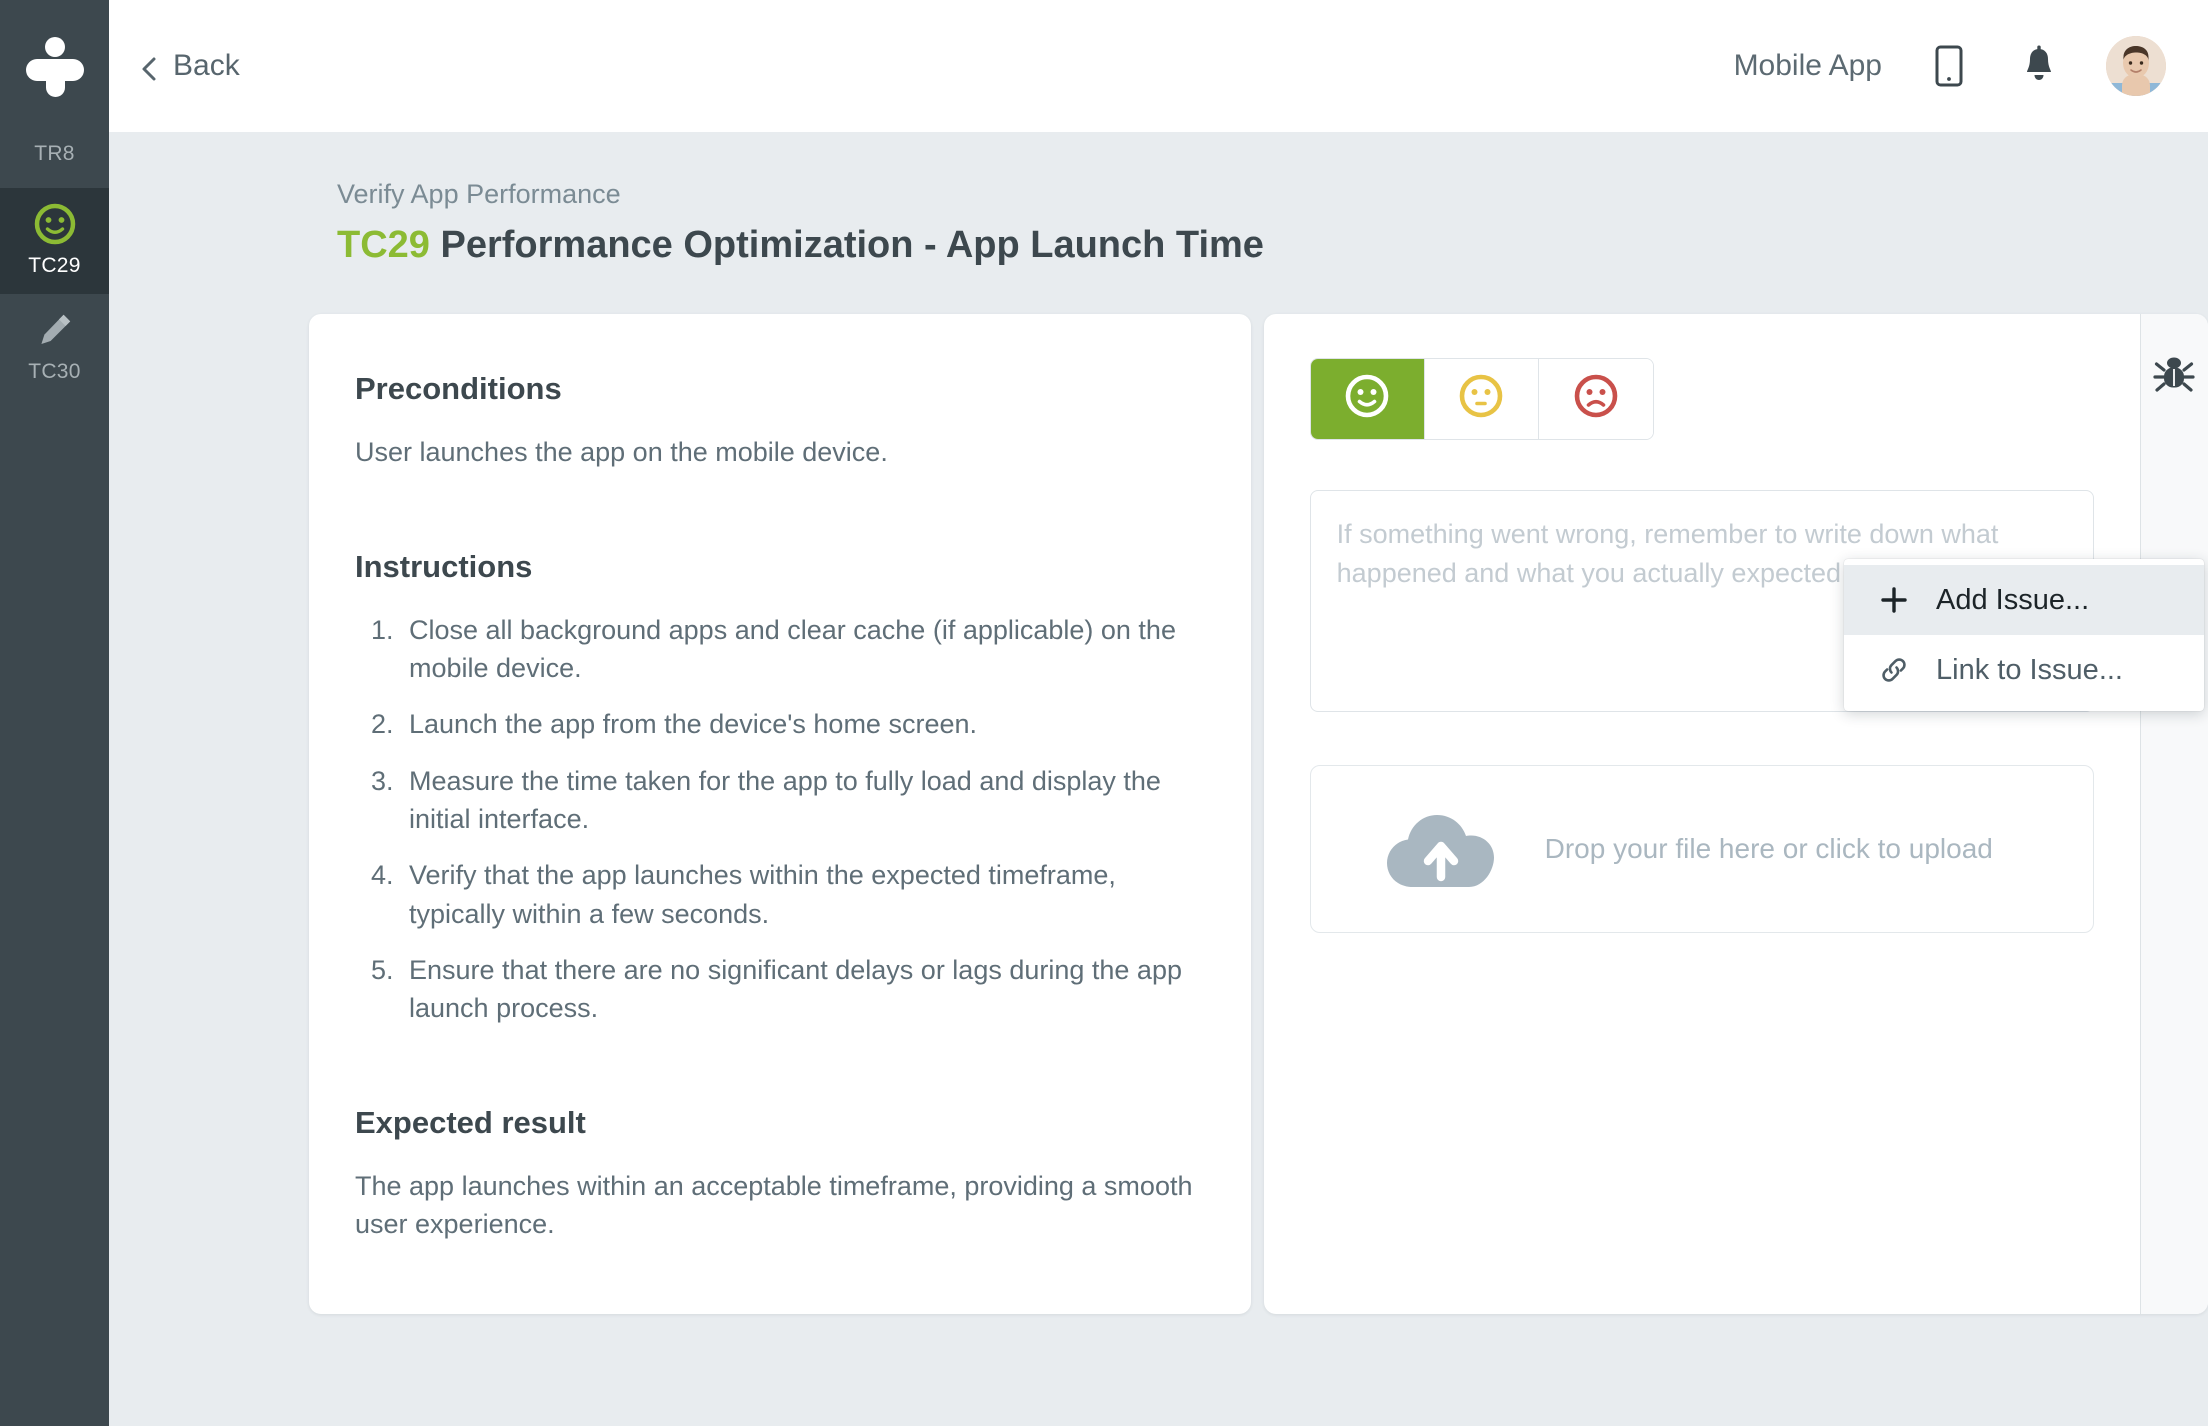  What do you see at coordinates (470, 1122) in the screenshot?
I see `expected-result-heading: Expected result` at bounding box center [470, 1122].